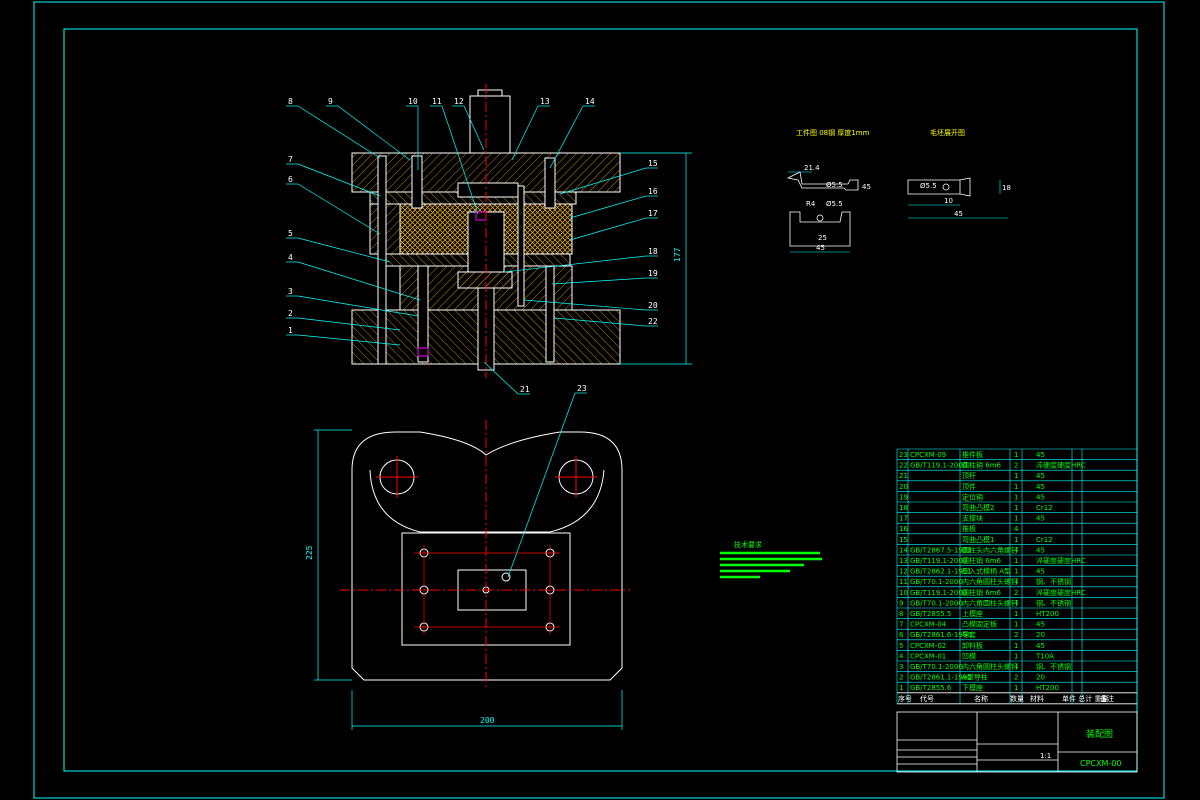 The width and height of the screenshot is (1200, 800). Describe the element at coordinates (1045, 756) in the screenshot. I see `drawing-scale: 1:1` at that location.